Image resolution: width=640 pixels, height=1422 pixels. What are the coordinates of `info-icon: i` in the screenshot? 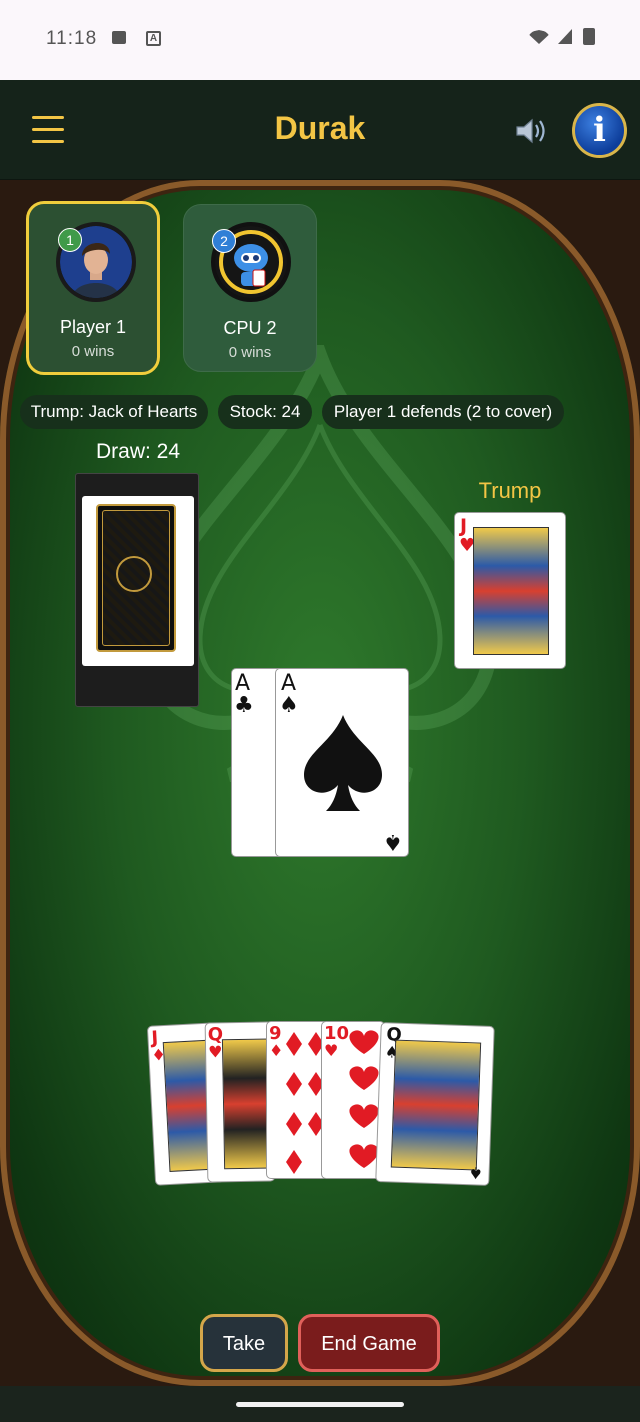 It's located at (599, 130).